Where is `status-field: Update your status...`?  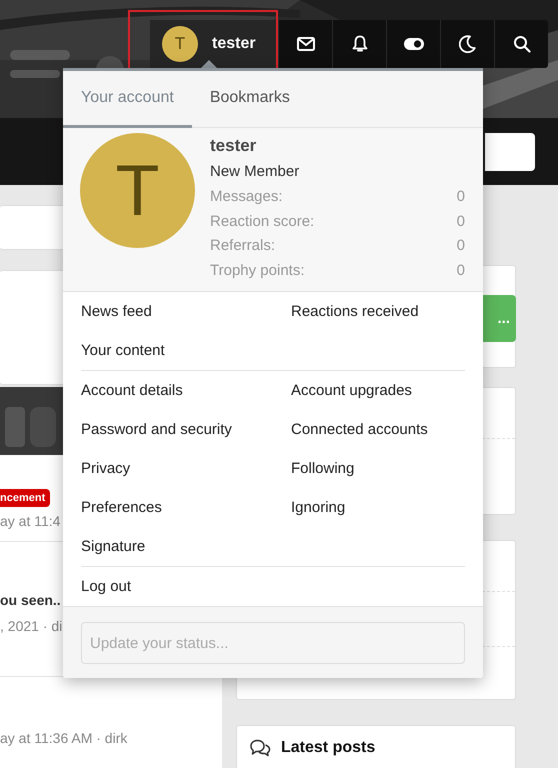
status-field: Update your status... is located at coordinates (273, 643).